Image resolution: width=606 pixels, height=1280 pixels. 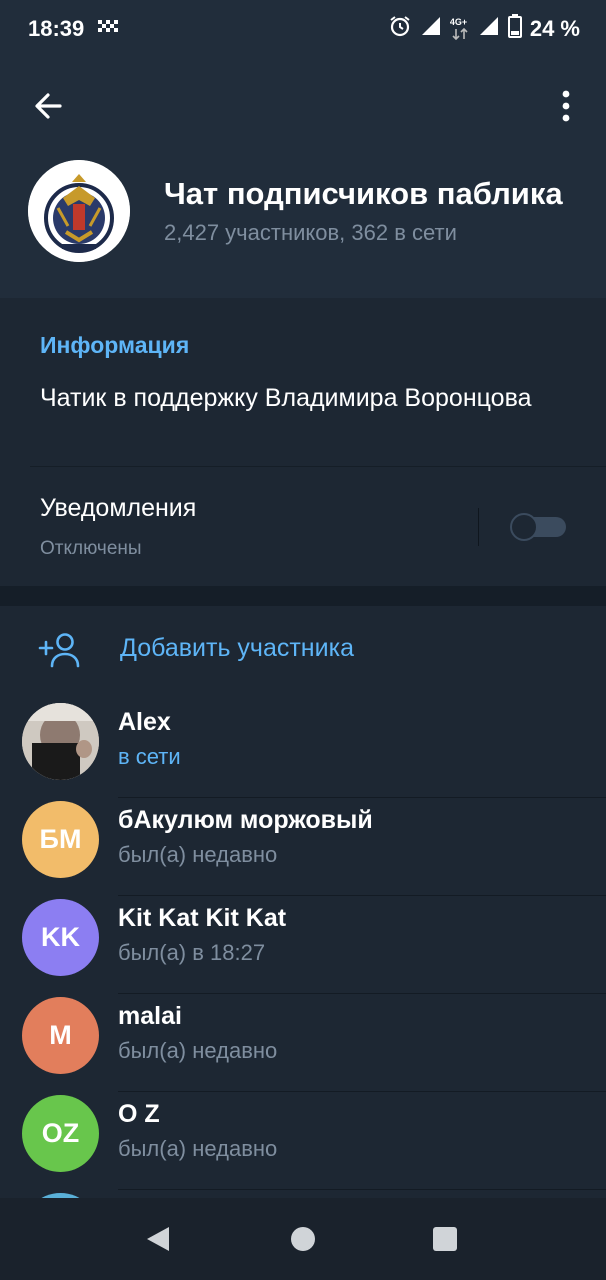 I want to click on member-avatar: OZ, so click(x=60, y=1133).